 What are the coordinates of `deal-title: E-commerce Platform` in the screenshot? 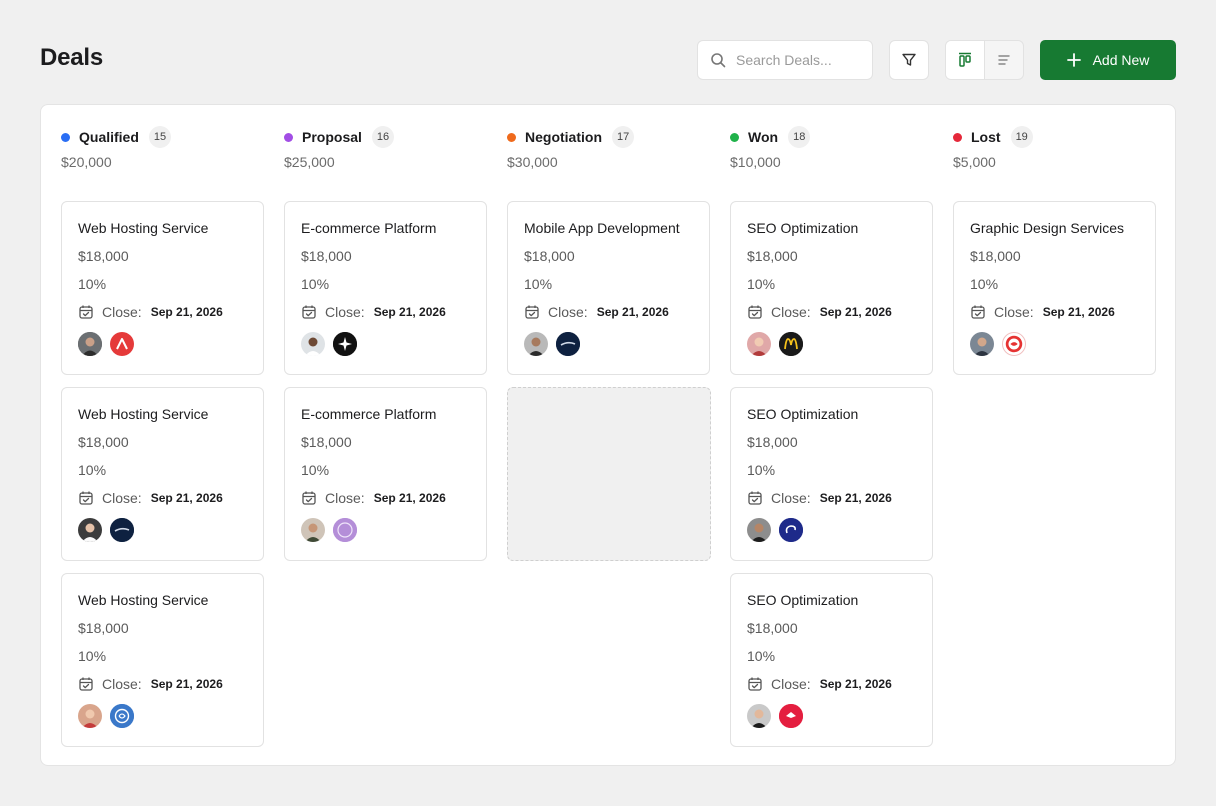 It's located at (369, 414).